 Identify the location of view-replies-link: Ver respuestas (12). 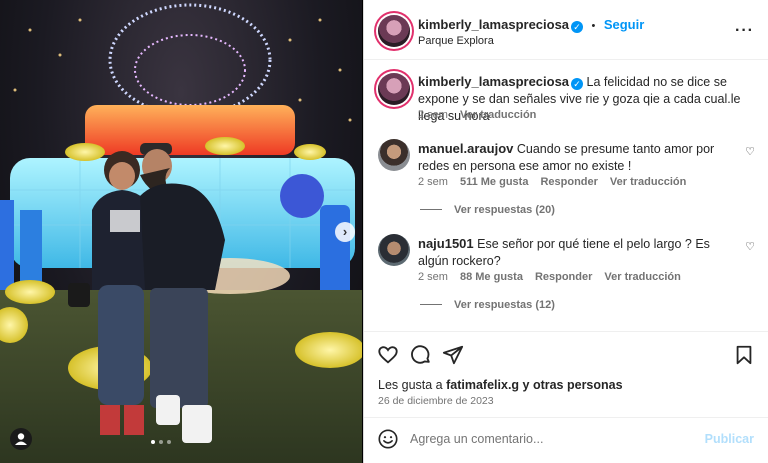
(487, 305).